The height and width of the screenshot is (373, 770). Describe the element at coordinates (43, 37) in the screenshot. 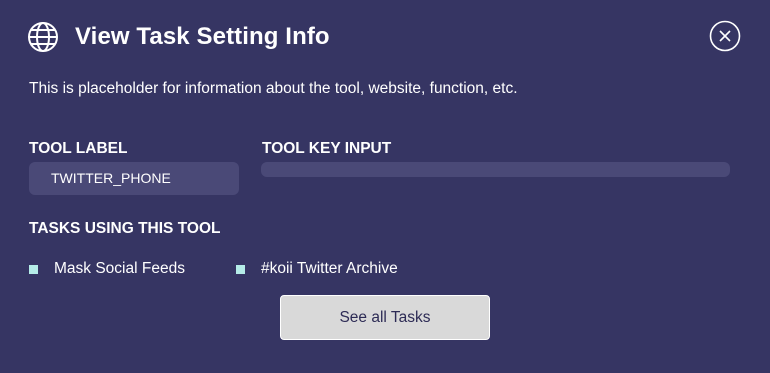

I see `globe-icon` at that location.